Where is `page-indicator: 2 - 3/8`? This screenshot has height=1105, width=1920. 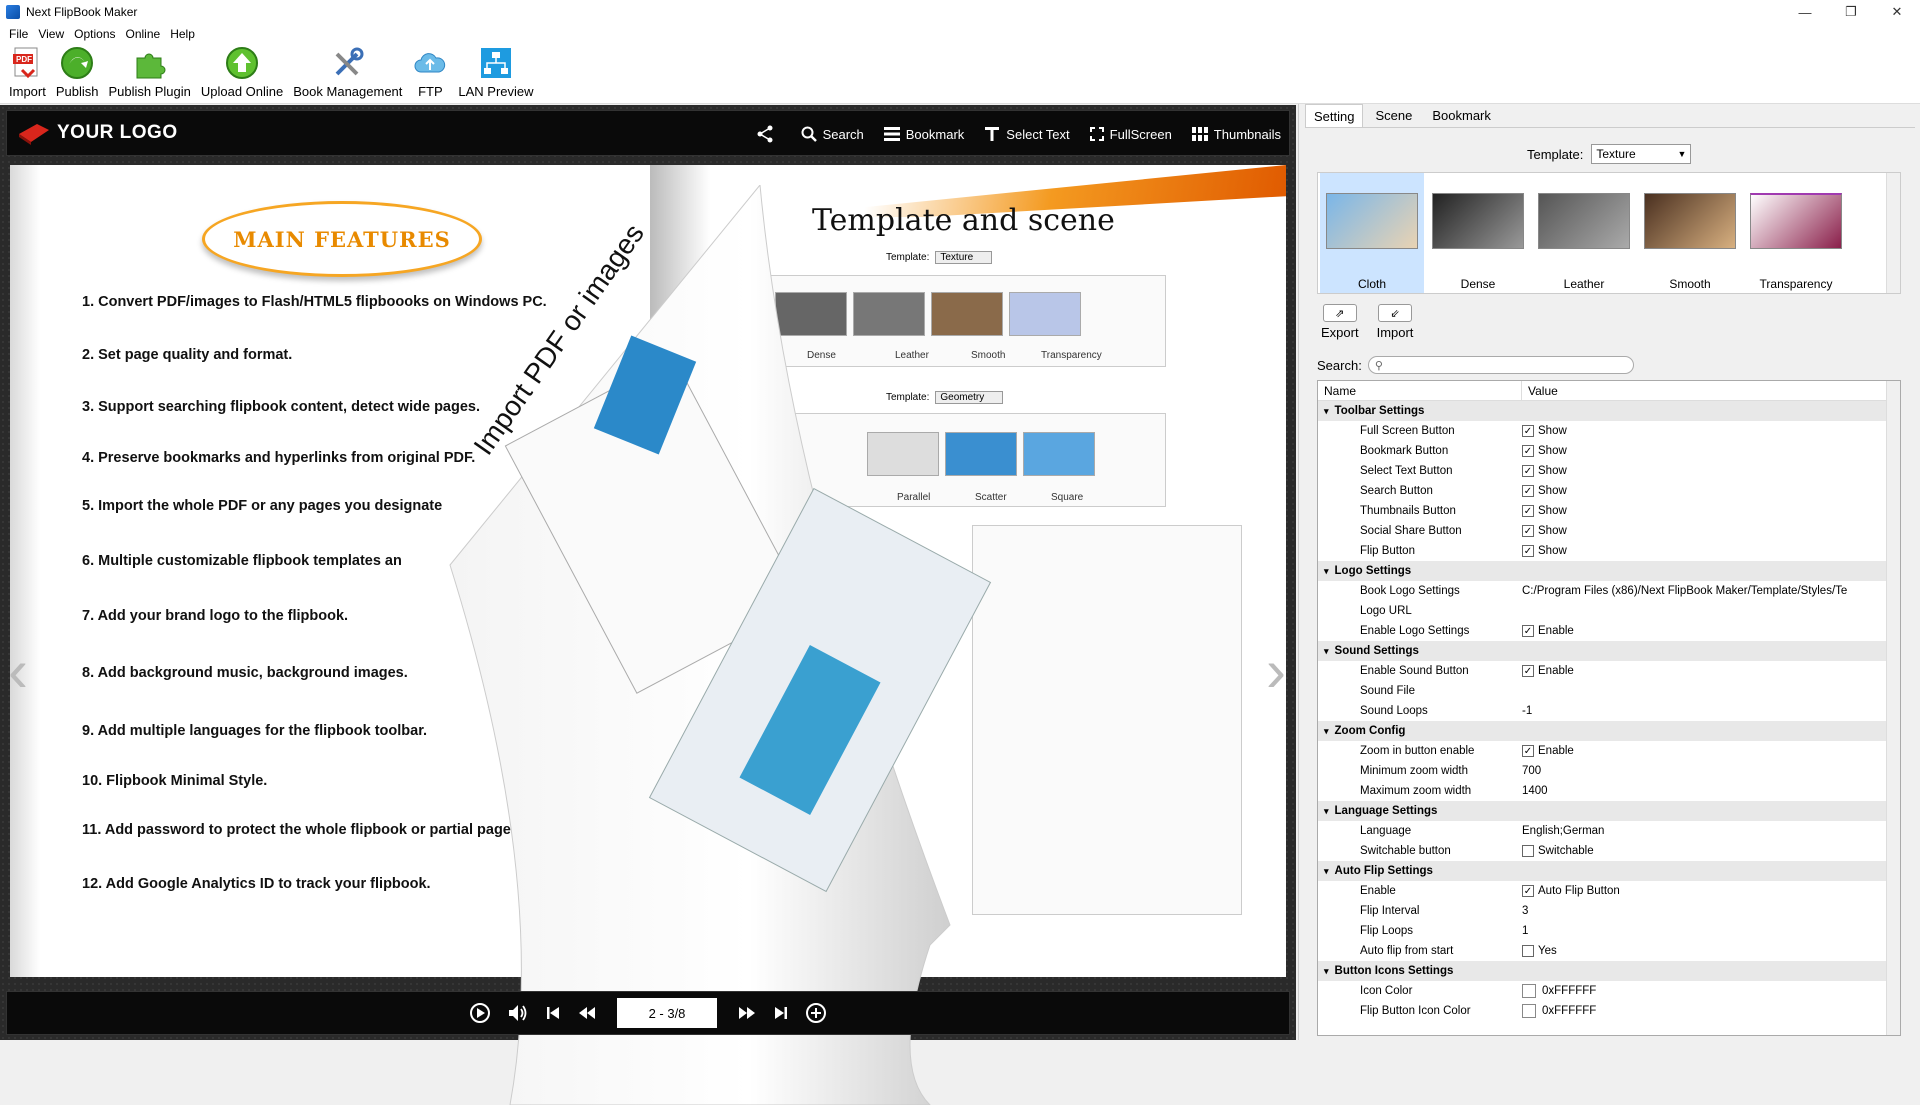 page-indicator: 2 - 3/8 is located at coordinates (667, 1013).